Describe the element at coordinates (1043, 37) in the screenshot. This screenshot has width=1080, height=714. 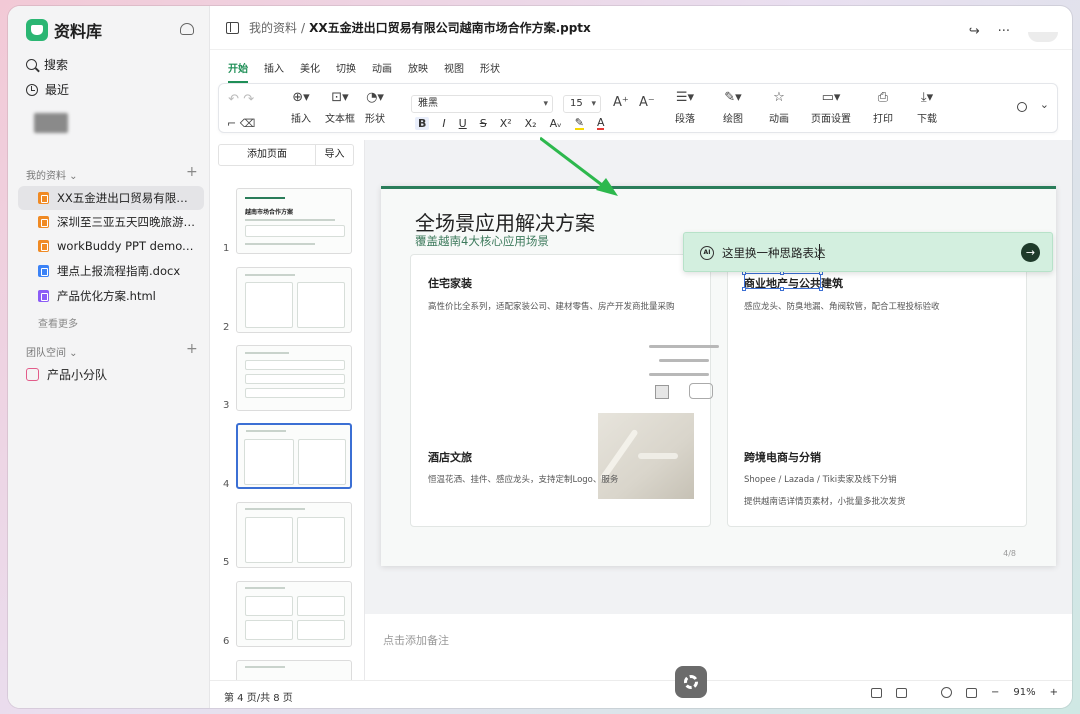
I see `user-avatar` at that location.